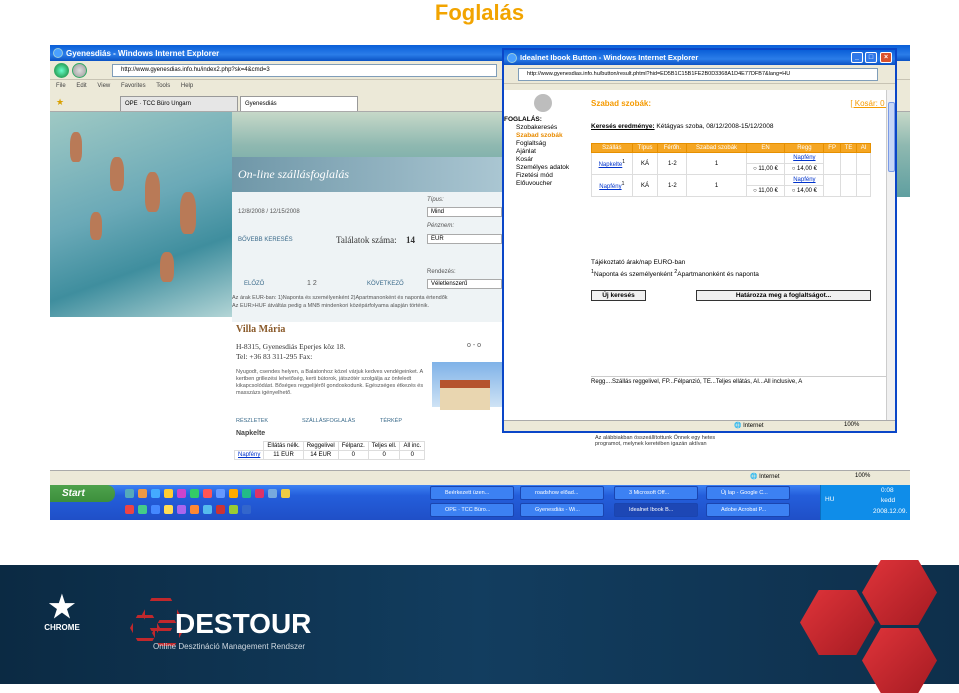  I want to click on tk-room-link: Napfény, so click(249, 455).